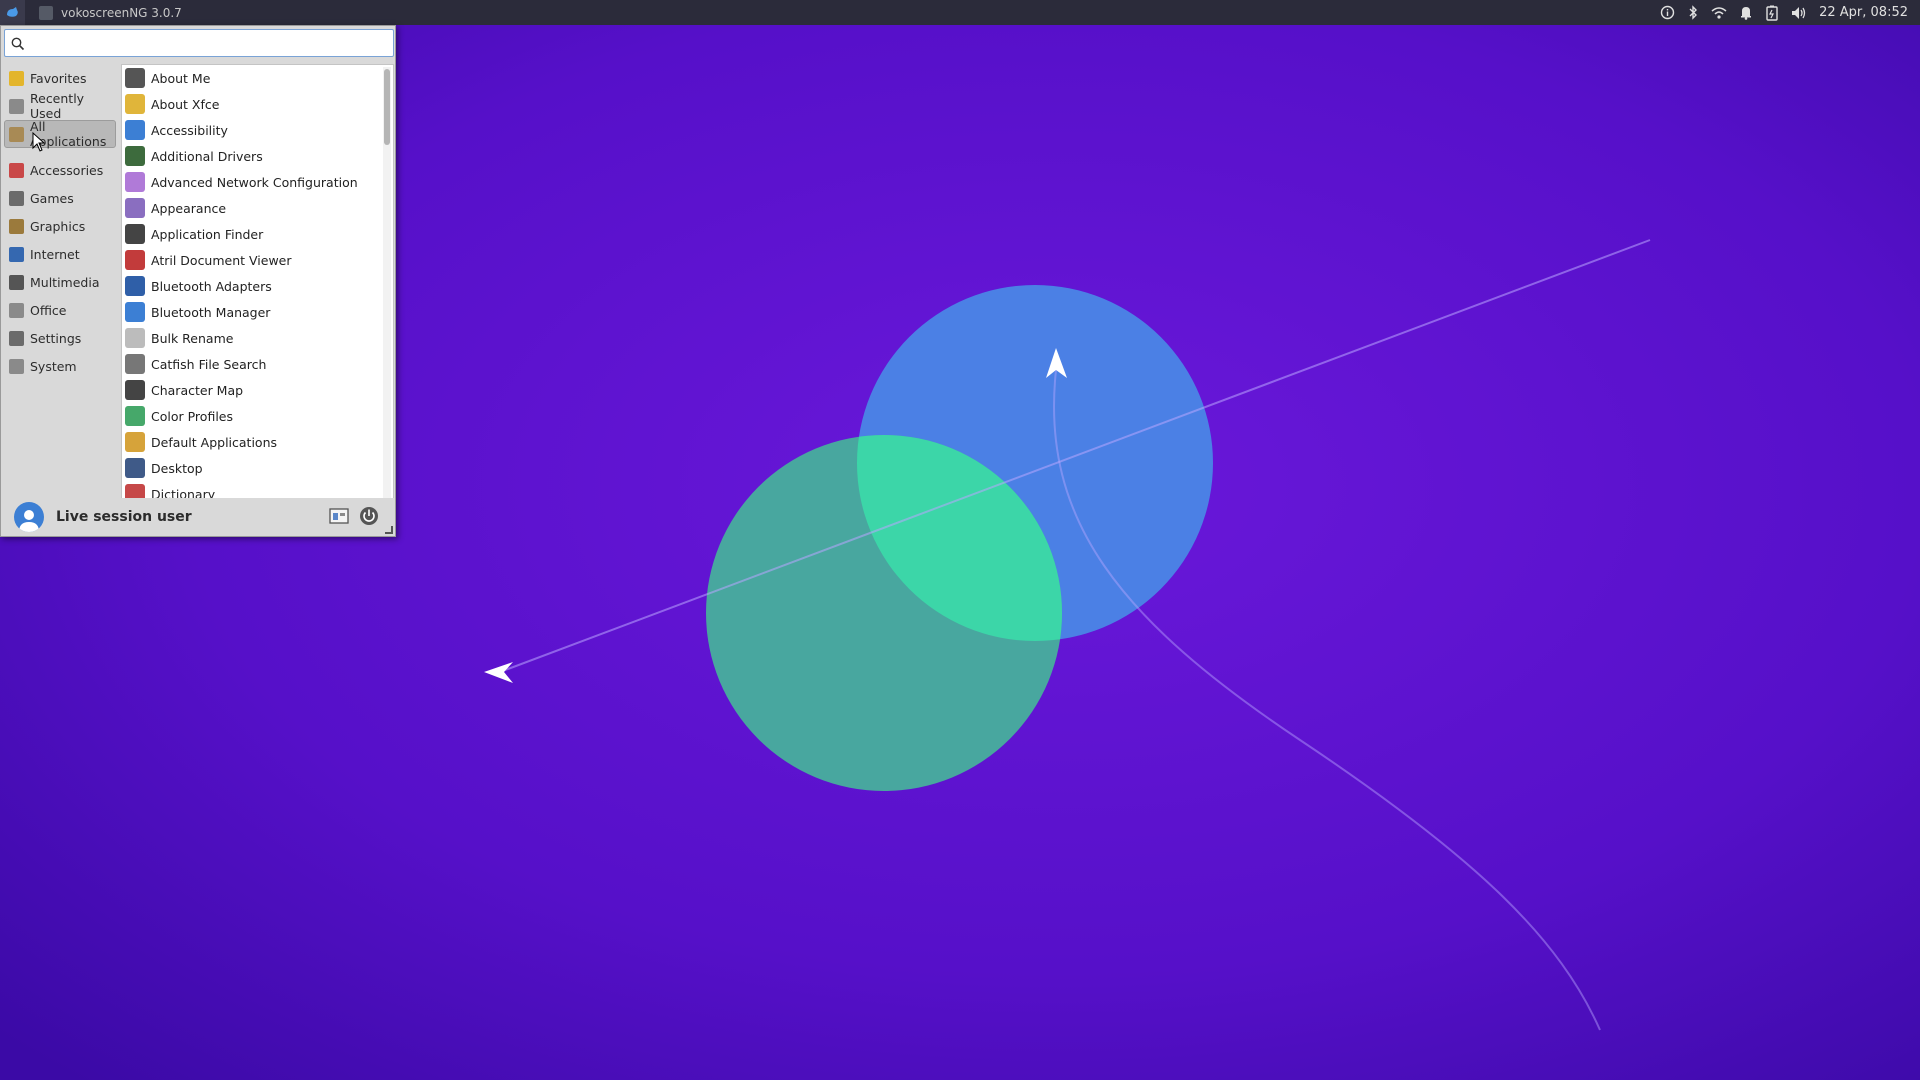 The image size is (1920, 1080). Describe the element at coordinates (16, 254) in the screenshot. I see `globe-icon` at that location.